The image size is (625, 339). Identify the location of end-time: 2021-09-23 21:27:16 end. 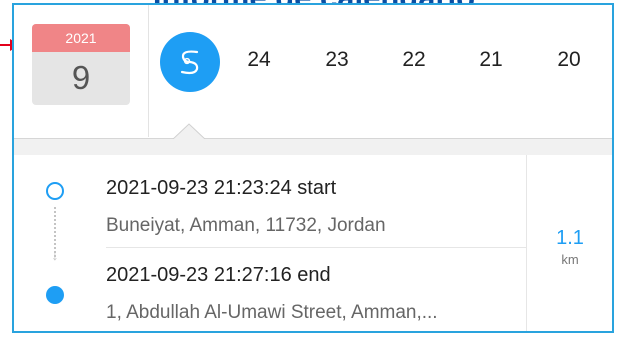
(218, 275).